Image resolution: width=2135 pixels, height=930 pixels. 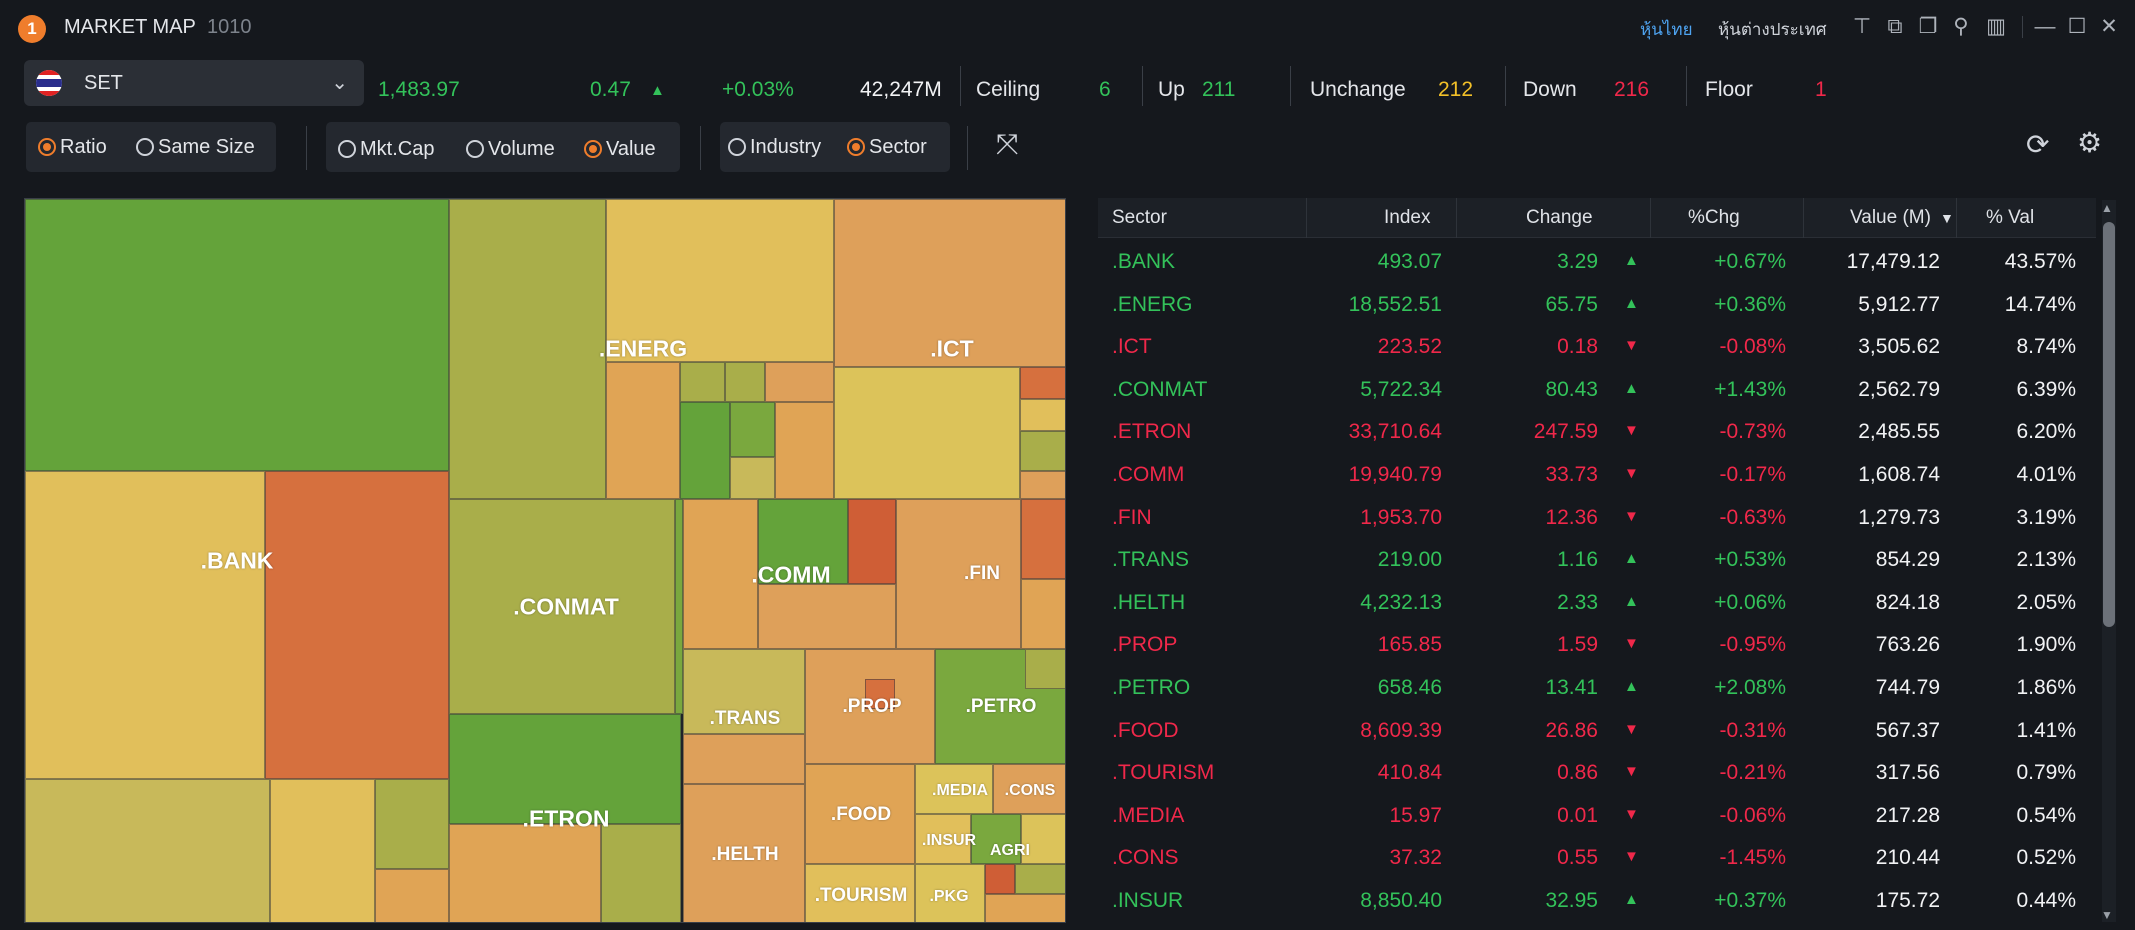 I want to click on treemap-sector-label: .ENERG, so click(x=643, y=348).